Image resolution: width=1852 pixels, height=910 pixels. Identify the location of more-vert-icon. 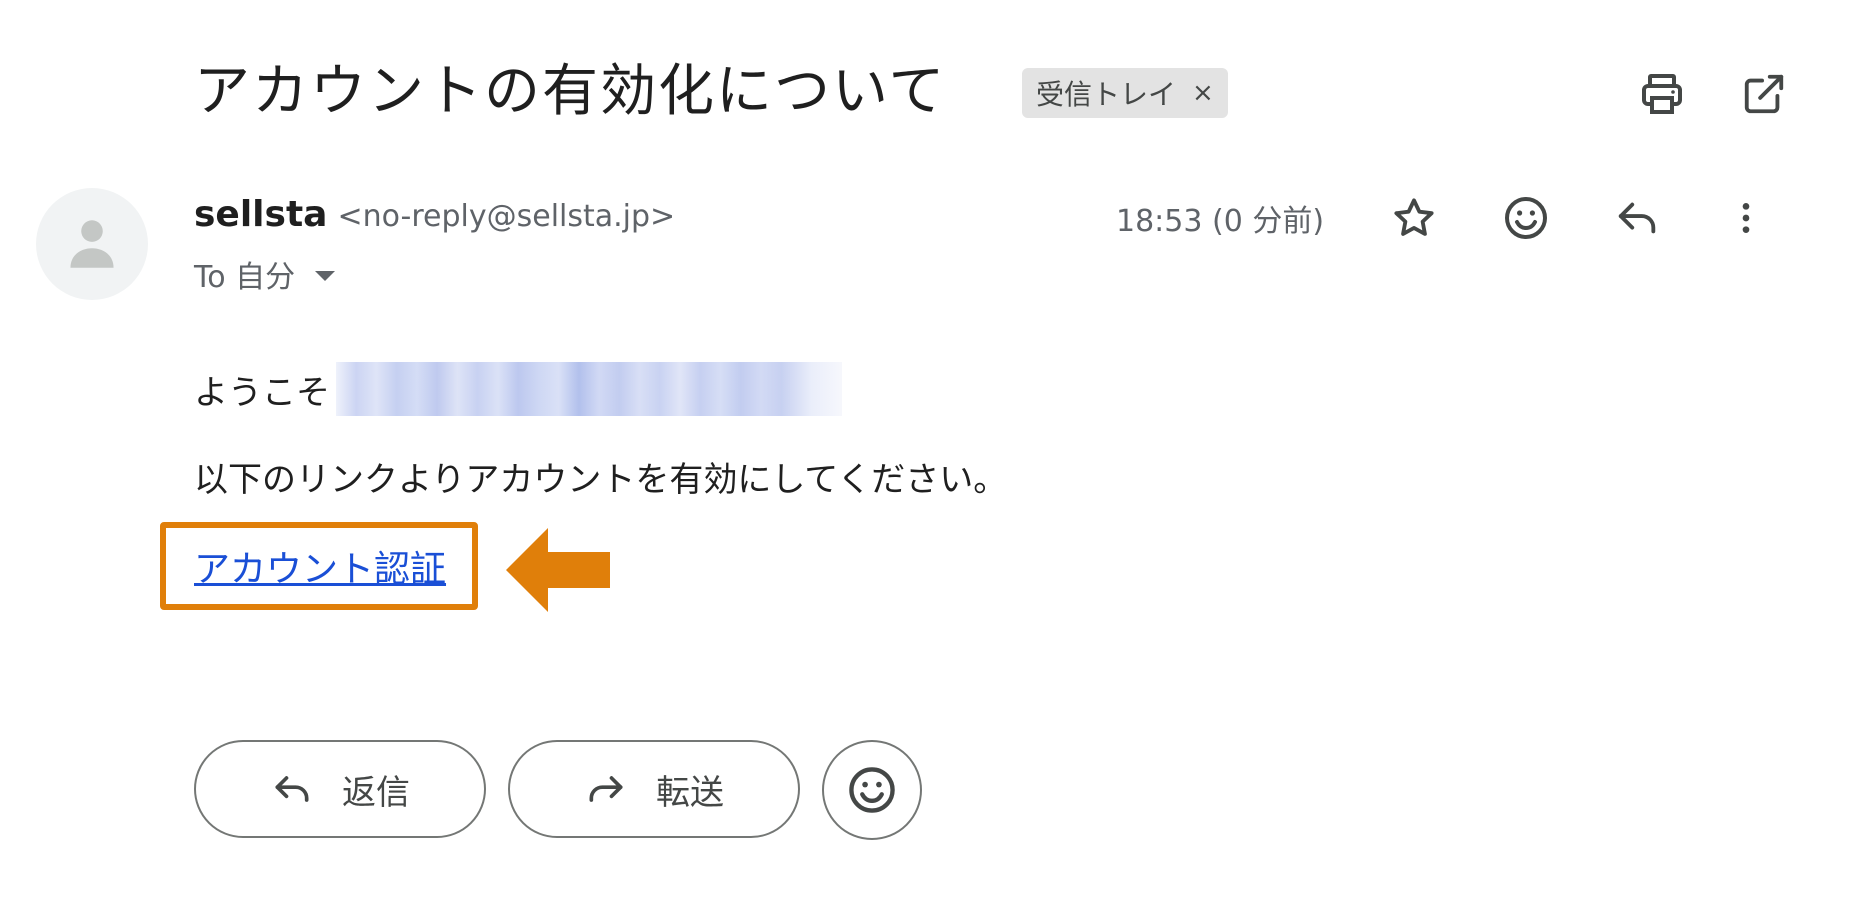
(1746, 218).